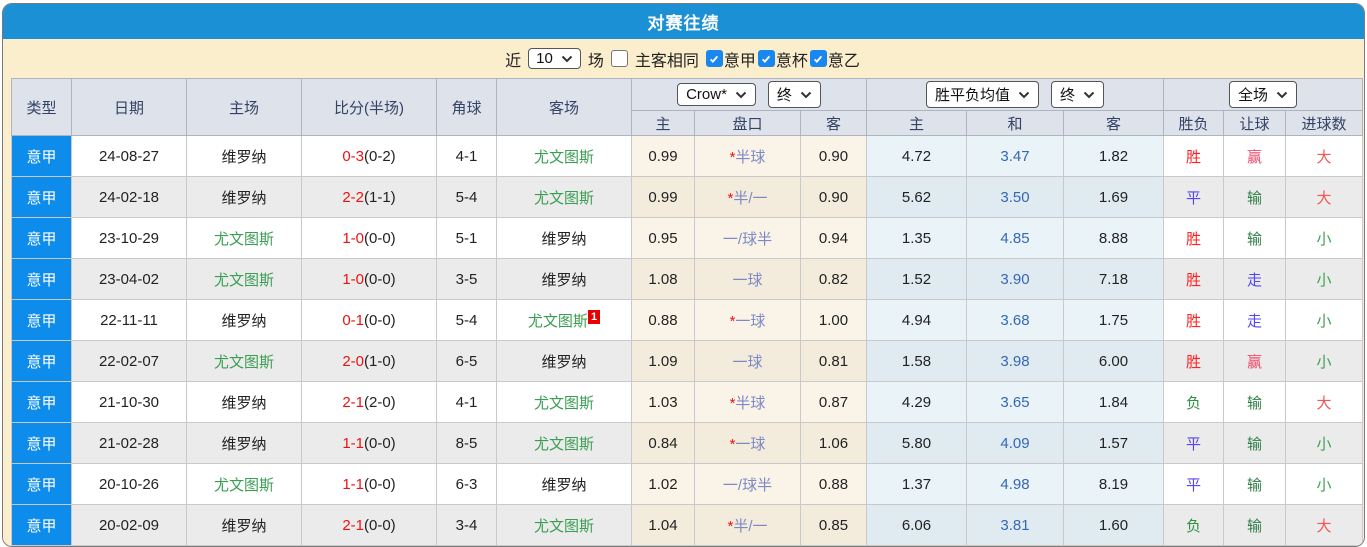  What do you see at coordinates (917, 402) in the screenshot?
I see `avg-home-cell: 4.29` at bounding box center [917, 402].